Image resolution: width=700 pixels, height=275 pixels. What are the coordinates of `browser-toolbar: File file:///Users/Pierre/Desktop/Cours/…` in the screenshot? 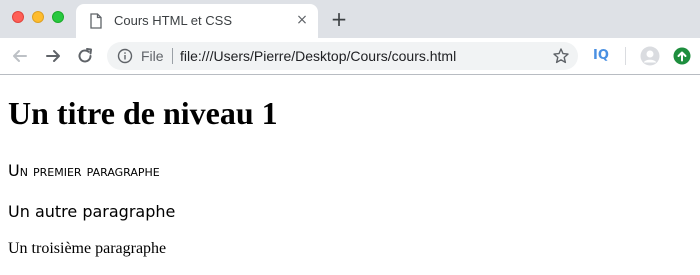 It's located at (350, 56).